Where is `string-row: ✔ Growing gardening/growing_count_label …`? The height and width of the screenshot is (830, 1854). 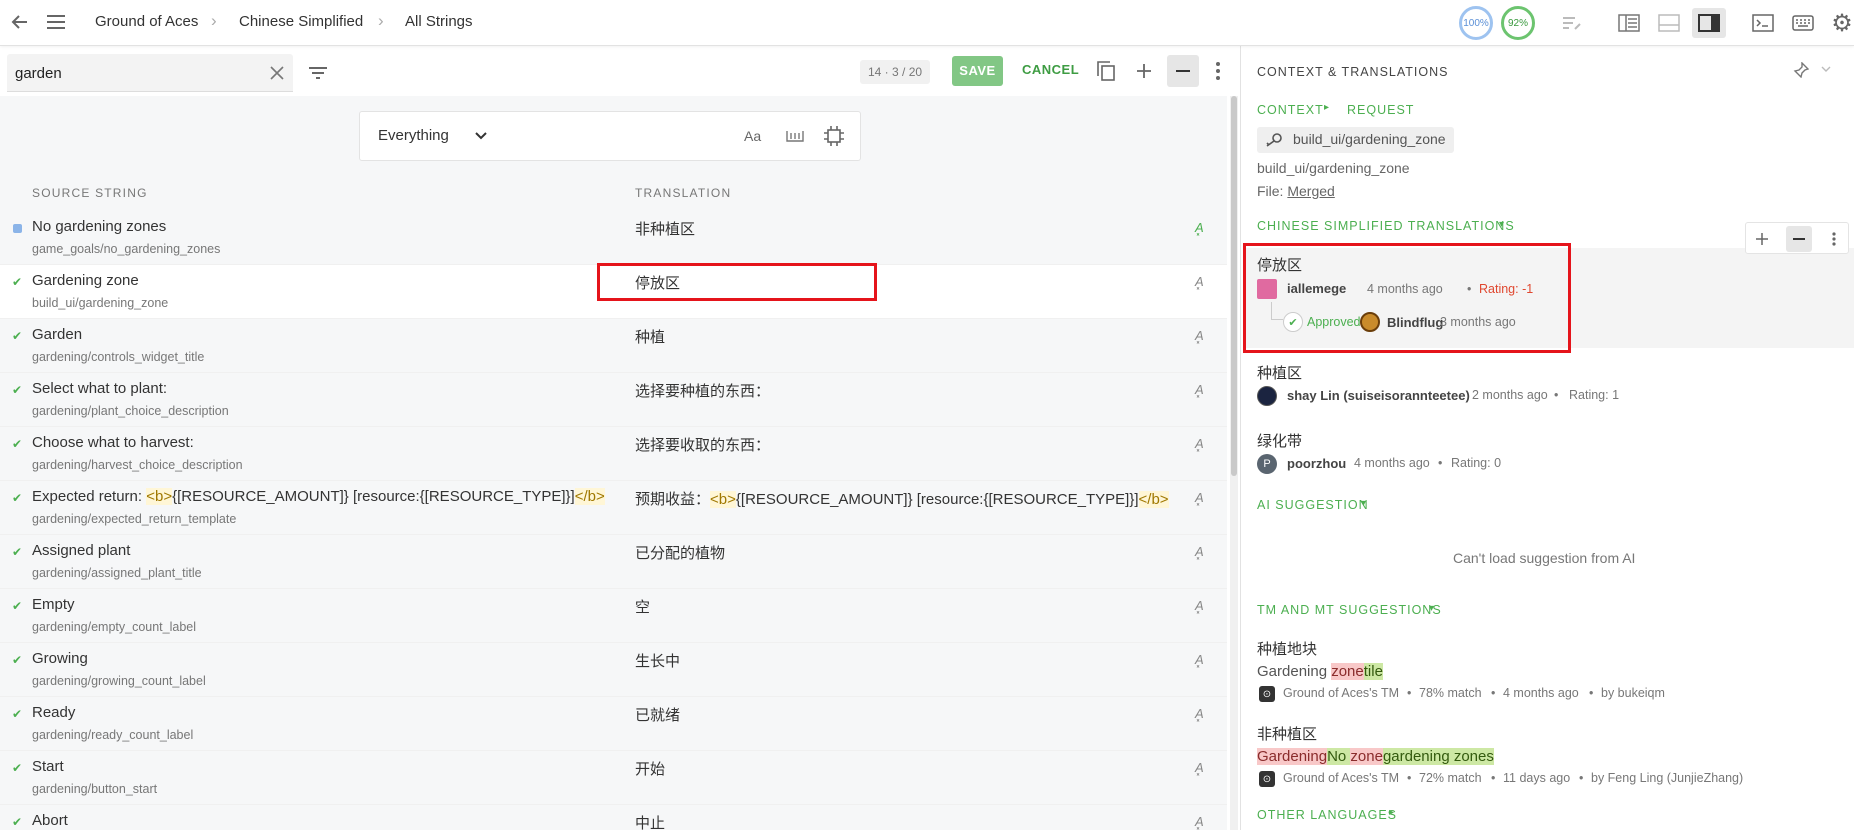
string-row: ✔ Growing gardening/growing_count_label … is located at coordinates (613, 670).